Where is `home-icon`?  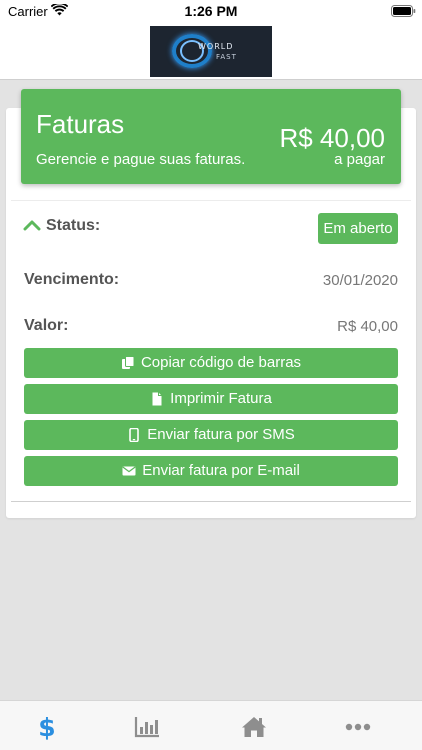
home-icon is located at coordinates (254, 727).